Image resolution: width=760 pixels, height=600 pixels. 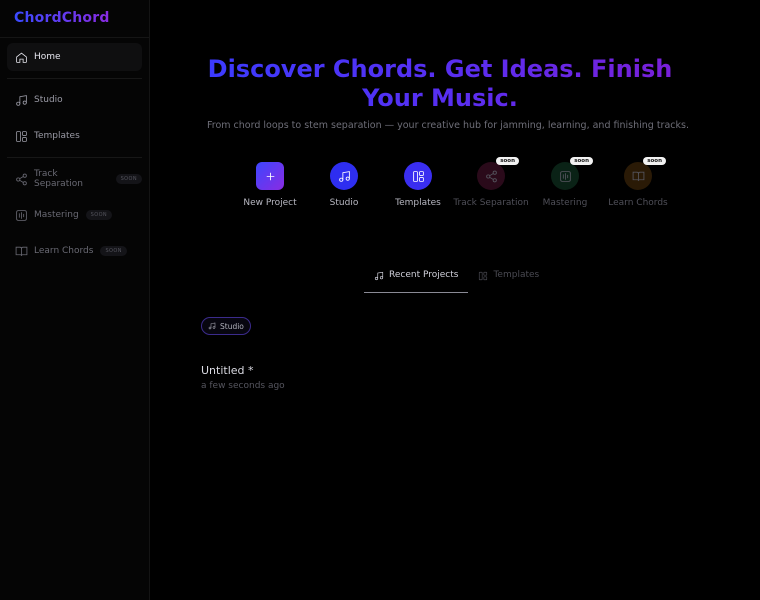 What do you see at coordinates (344, 203) in the screenshot?
I see `action-label: Studio` at bounding box center [344, 203].